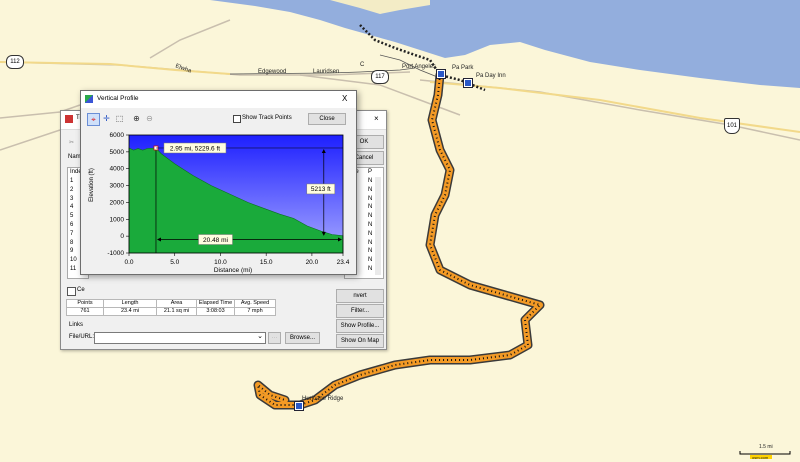 The width and height of the screenshot is (800, 462). I want to click on waypoint-pa-day-inn-icon, so click(468, 83).